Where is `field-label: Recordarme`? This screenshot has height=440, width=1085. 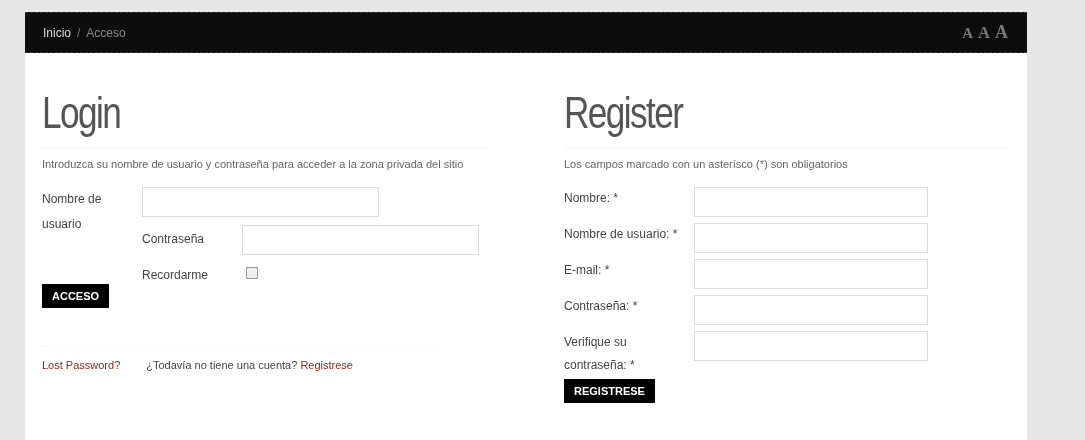
field-label: Recordarme is located at coordinates (176, 275).